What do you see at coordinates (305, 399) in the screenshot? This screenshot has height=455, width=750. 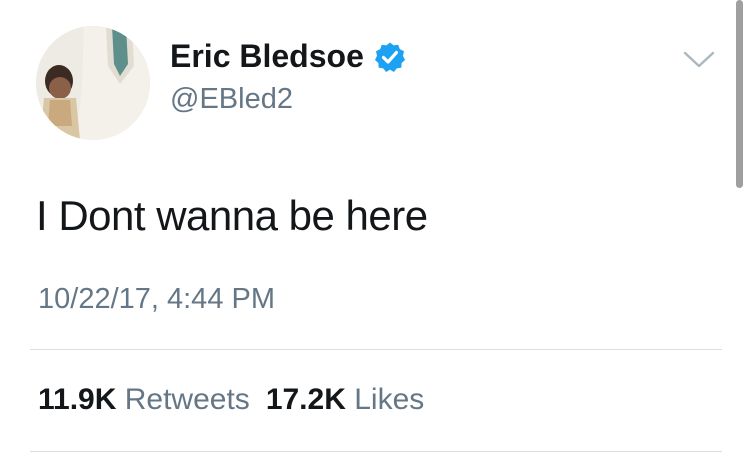 I see `likes-count: 17.2K` at bounding box center [305, 399].